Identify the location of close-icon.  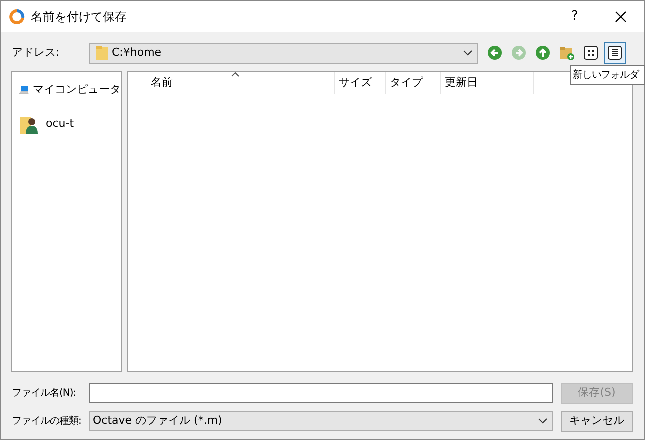
(621, 16).